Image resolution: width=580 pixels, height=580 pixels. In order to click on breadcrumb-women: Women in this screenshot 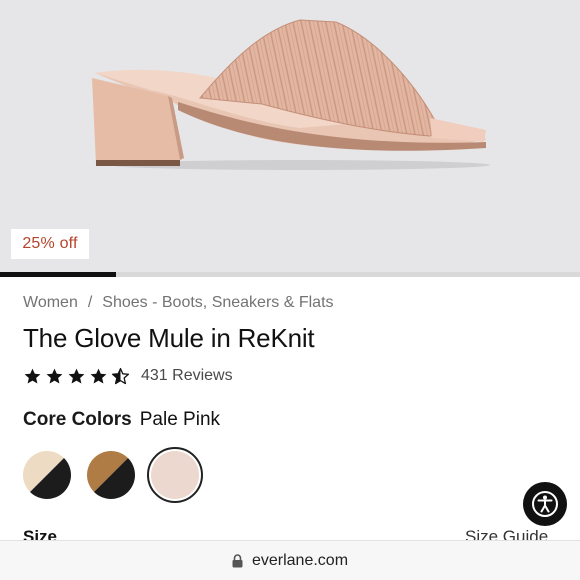, I will do `click(50, 302)`.